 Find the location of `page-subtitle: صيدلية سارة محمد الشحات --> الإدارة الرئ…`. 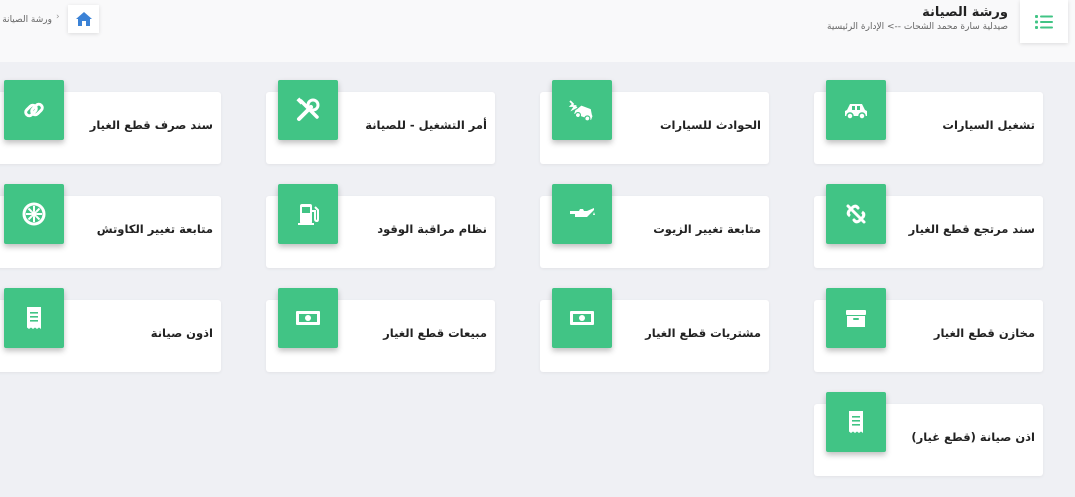

page-subtitle: صيدلية سارة محمد الشحات --> الإدارة الرئ… is located at coordinates (917, 27).